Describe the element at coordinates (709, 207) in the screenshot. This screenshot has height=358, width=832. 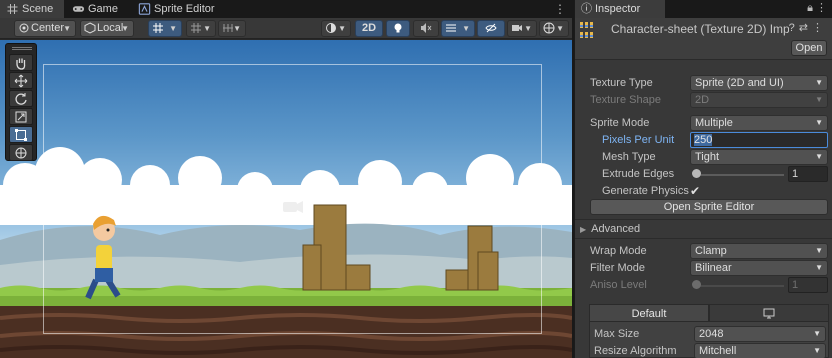
I see `open-sprite-editor-button: Open Sprite Editor` at that location.